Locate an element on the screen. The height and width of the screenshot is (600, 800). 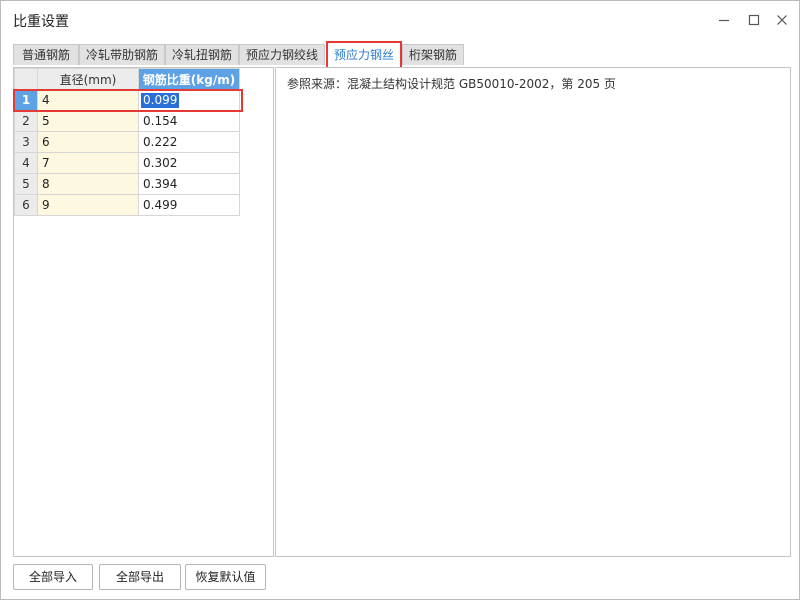
row-number: 5 is located at coordinates (26, 184).